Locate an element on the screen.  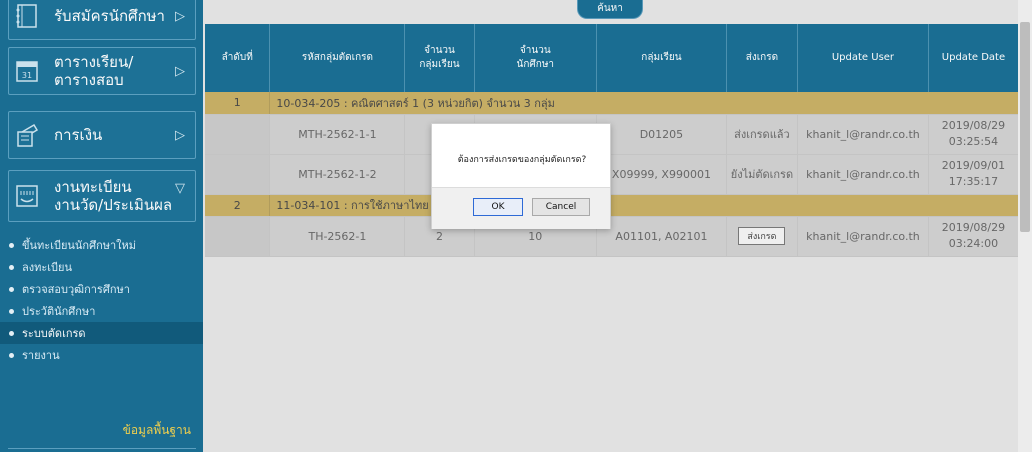
ok-button: OK is located at coordinates (498, 207).